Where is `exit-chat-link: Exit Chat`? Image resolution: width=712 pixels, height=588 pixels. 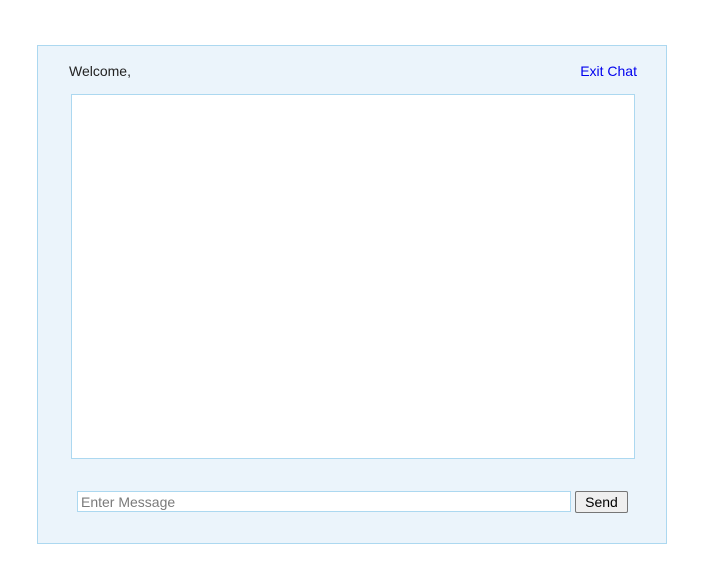 exit-chat-link: Exit Chat is located at coordinates (608, 71).